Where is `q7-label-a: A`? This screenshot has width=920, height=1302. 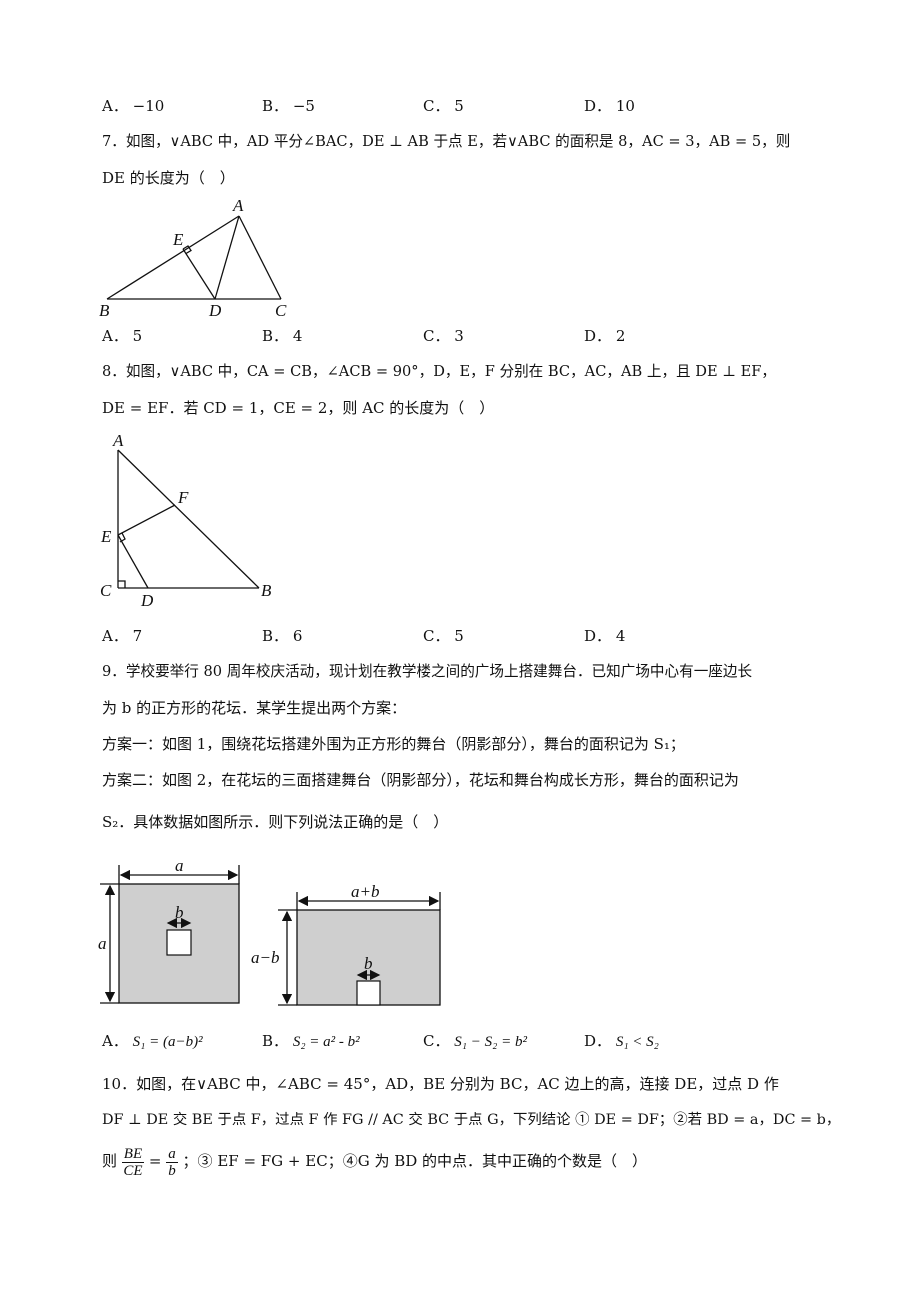 q7-label-a: A is located at coordinates (238, 205).